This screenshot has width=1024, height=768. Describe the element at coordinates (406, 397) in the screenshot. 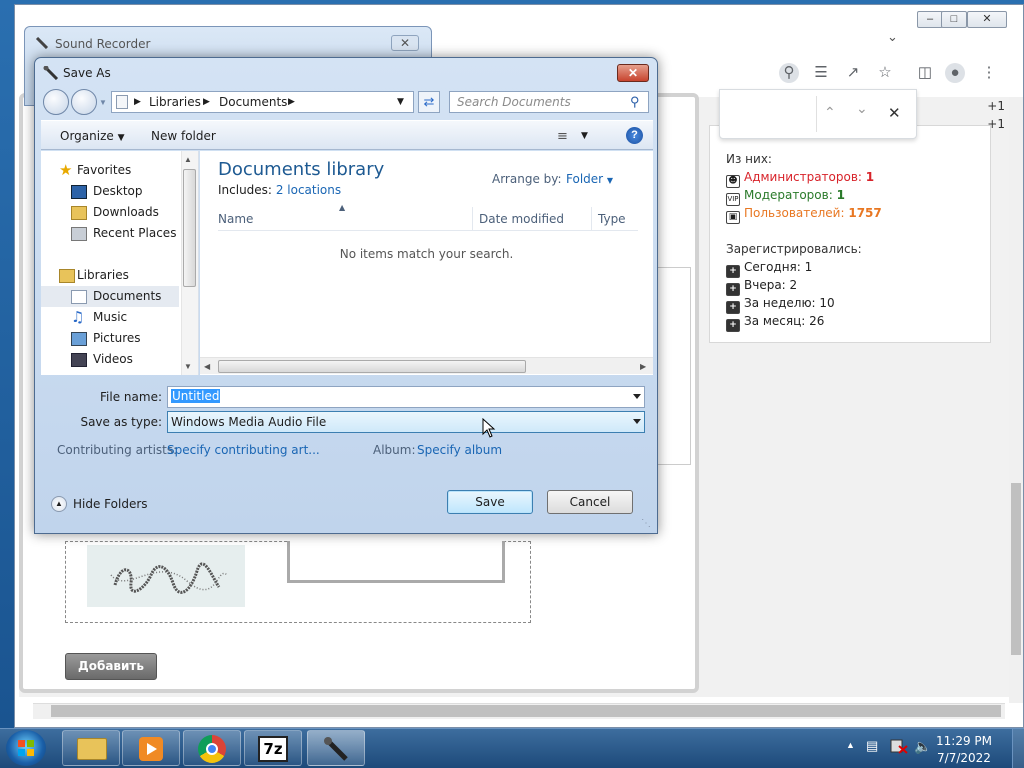

I see `file-name-field: Untitled` at that location.